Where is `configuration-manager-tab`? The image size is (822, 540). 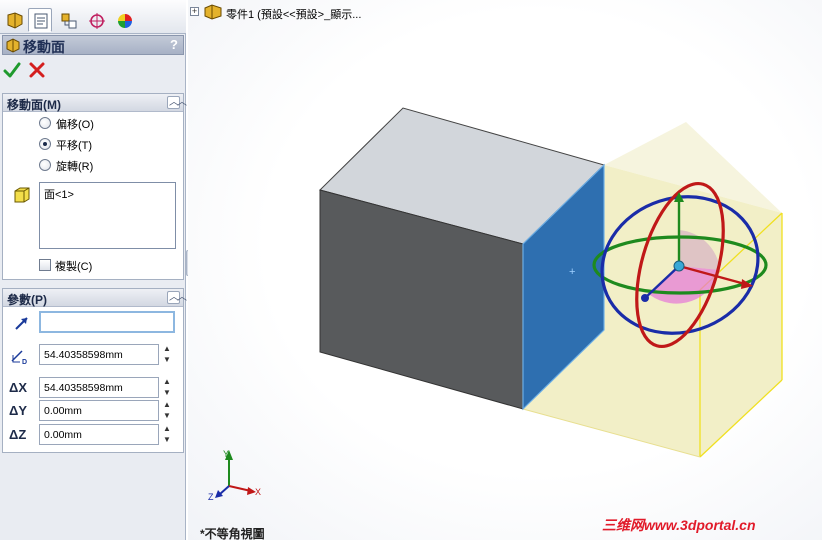 configuration-manager-tab is located at coordinates (68, 20).